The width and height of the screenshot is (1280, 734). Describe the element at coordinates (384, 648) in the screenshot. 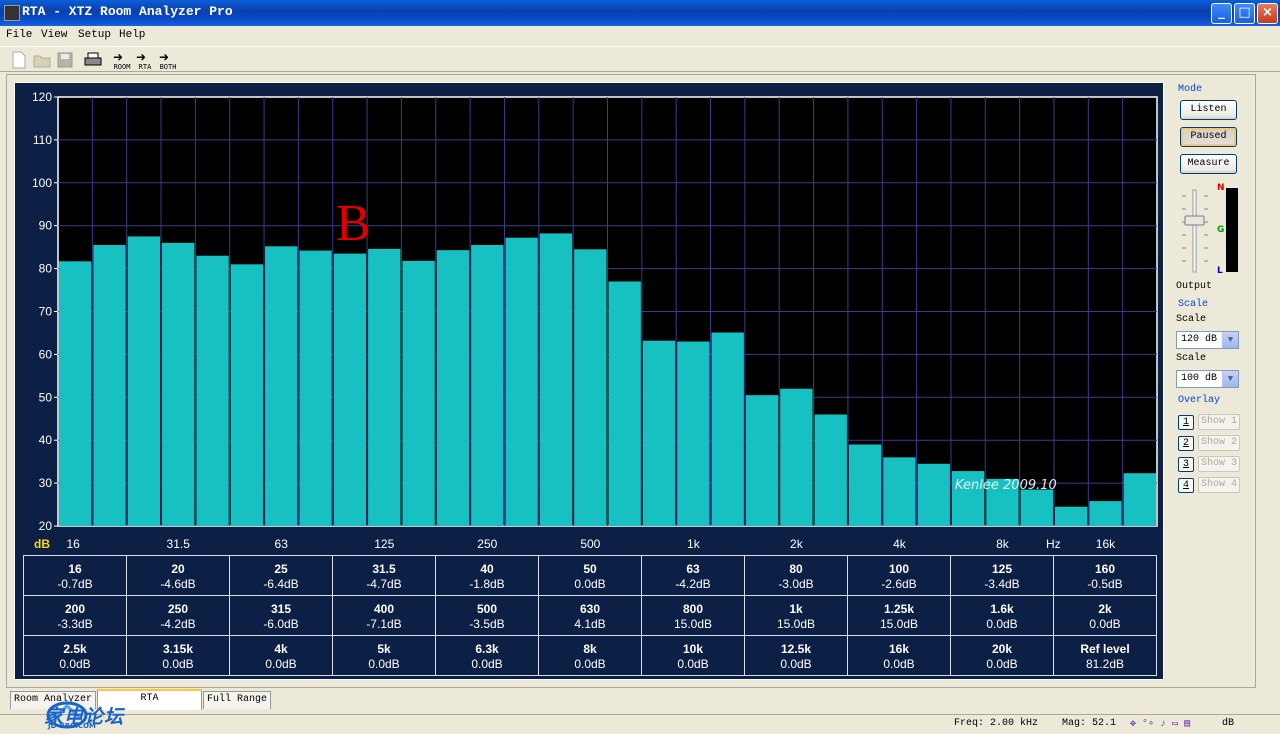

I see `band-frequency: 5k` at that location.